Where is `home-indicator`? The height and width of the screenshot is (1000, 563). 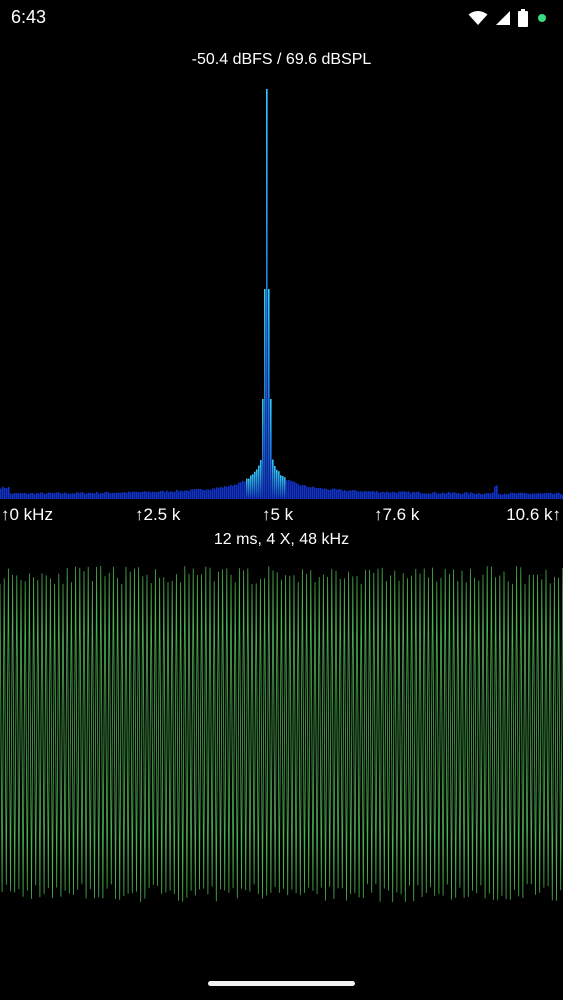 home-indicator is located at coordinates (281, 983).